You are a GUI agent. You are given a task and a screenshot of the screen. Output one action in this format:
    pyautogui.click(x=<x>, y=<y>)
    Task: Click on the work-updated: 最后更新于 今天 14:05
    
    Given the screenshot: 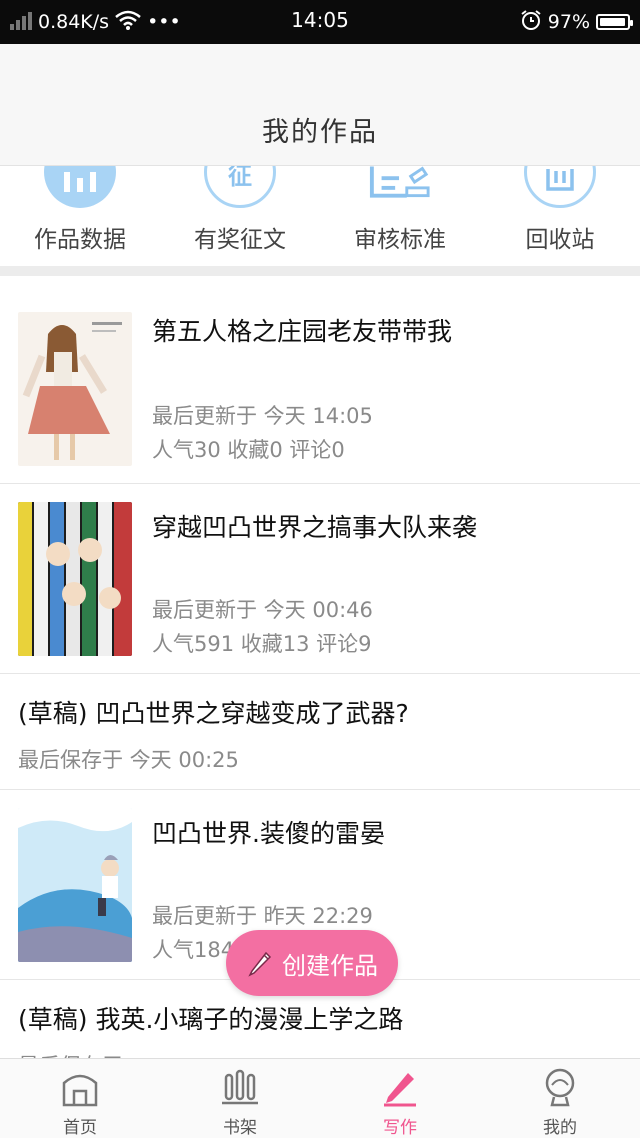 What is the action you would take?
    pyautogui.click(x=262, y=416)
    